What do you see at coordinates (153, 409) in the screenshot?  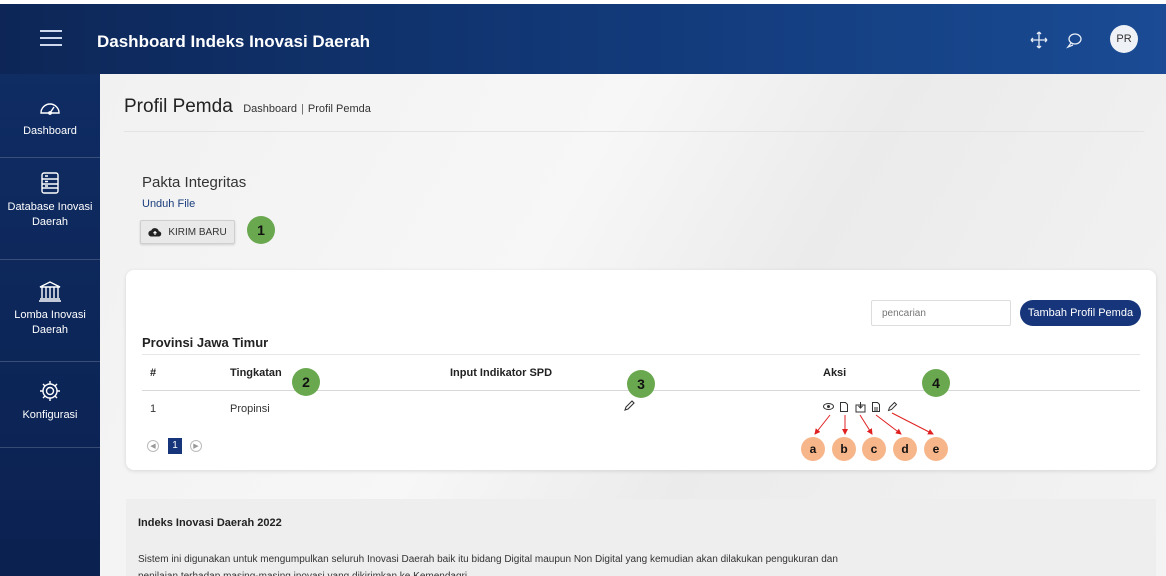 I see `row-number: 1` at bounding box center [153, 409].